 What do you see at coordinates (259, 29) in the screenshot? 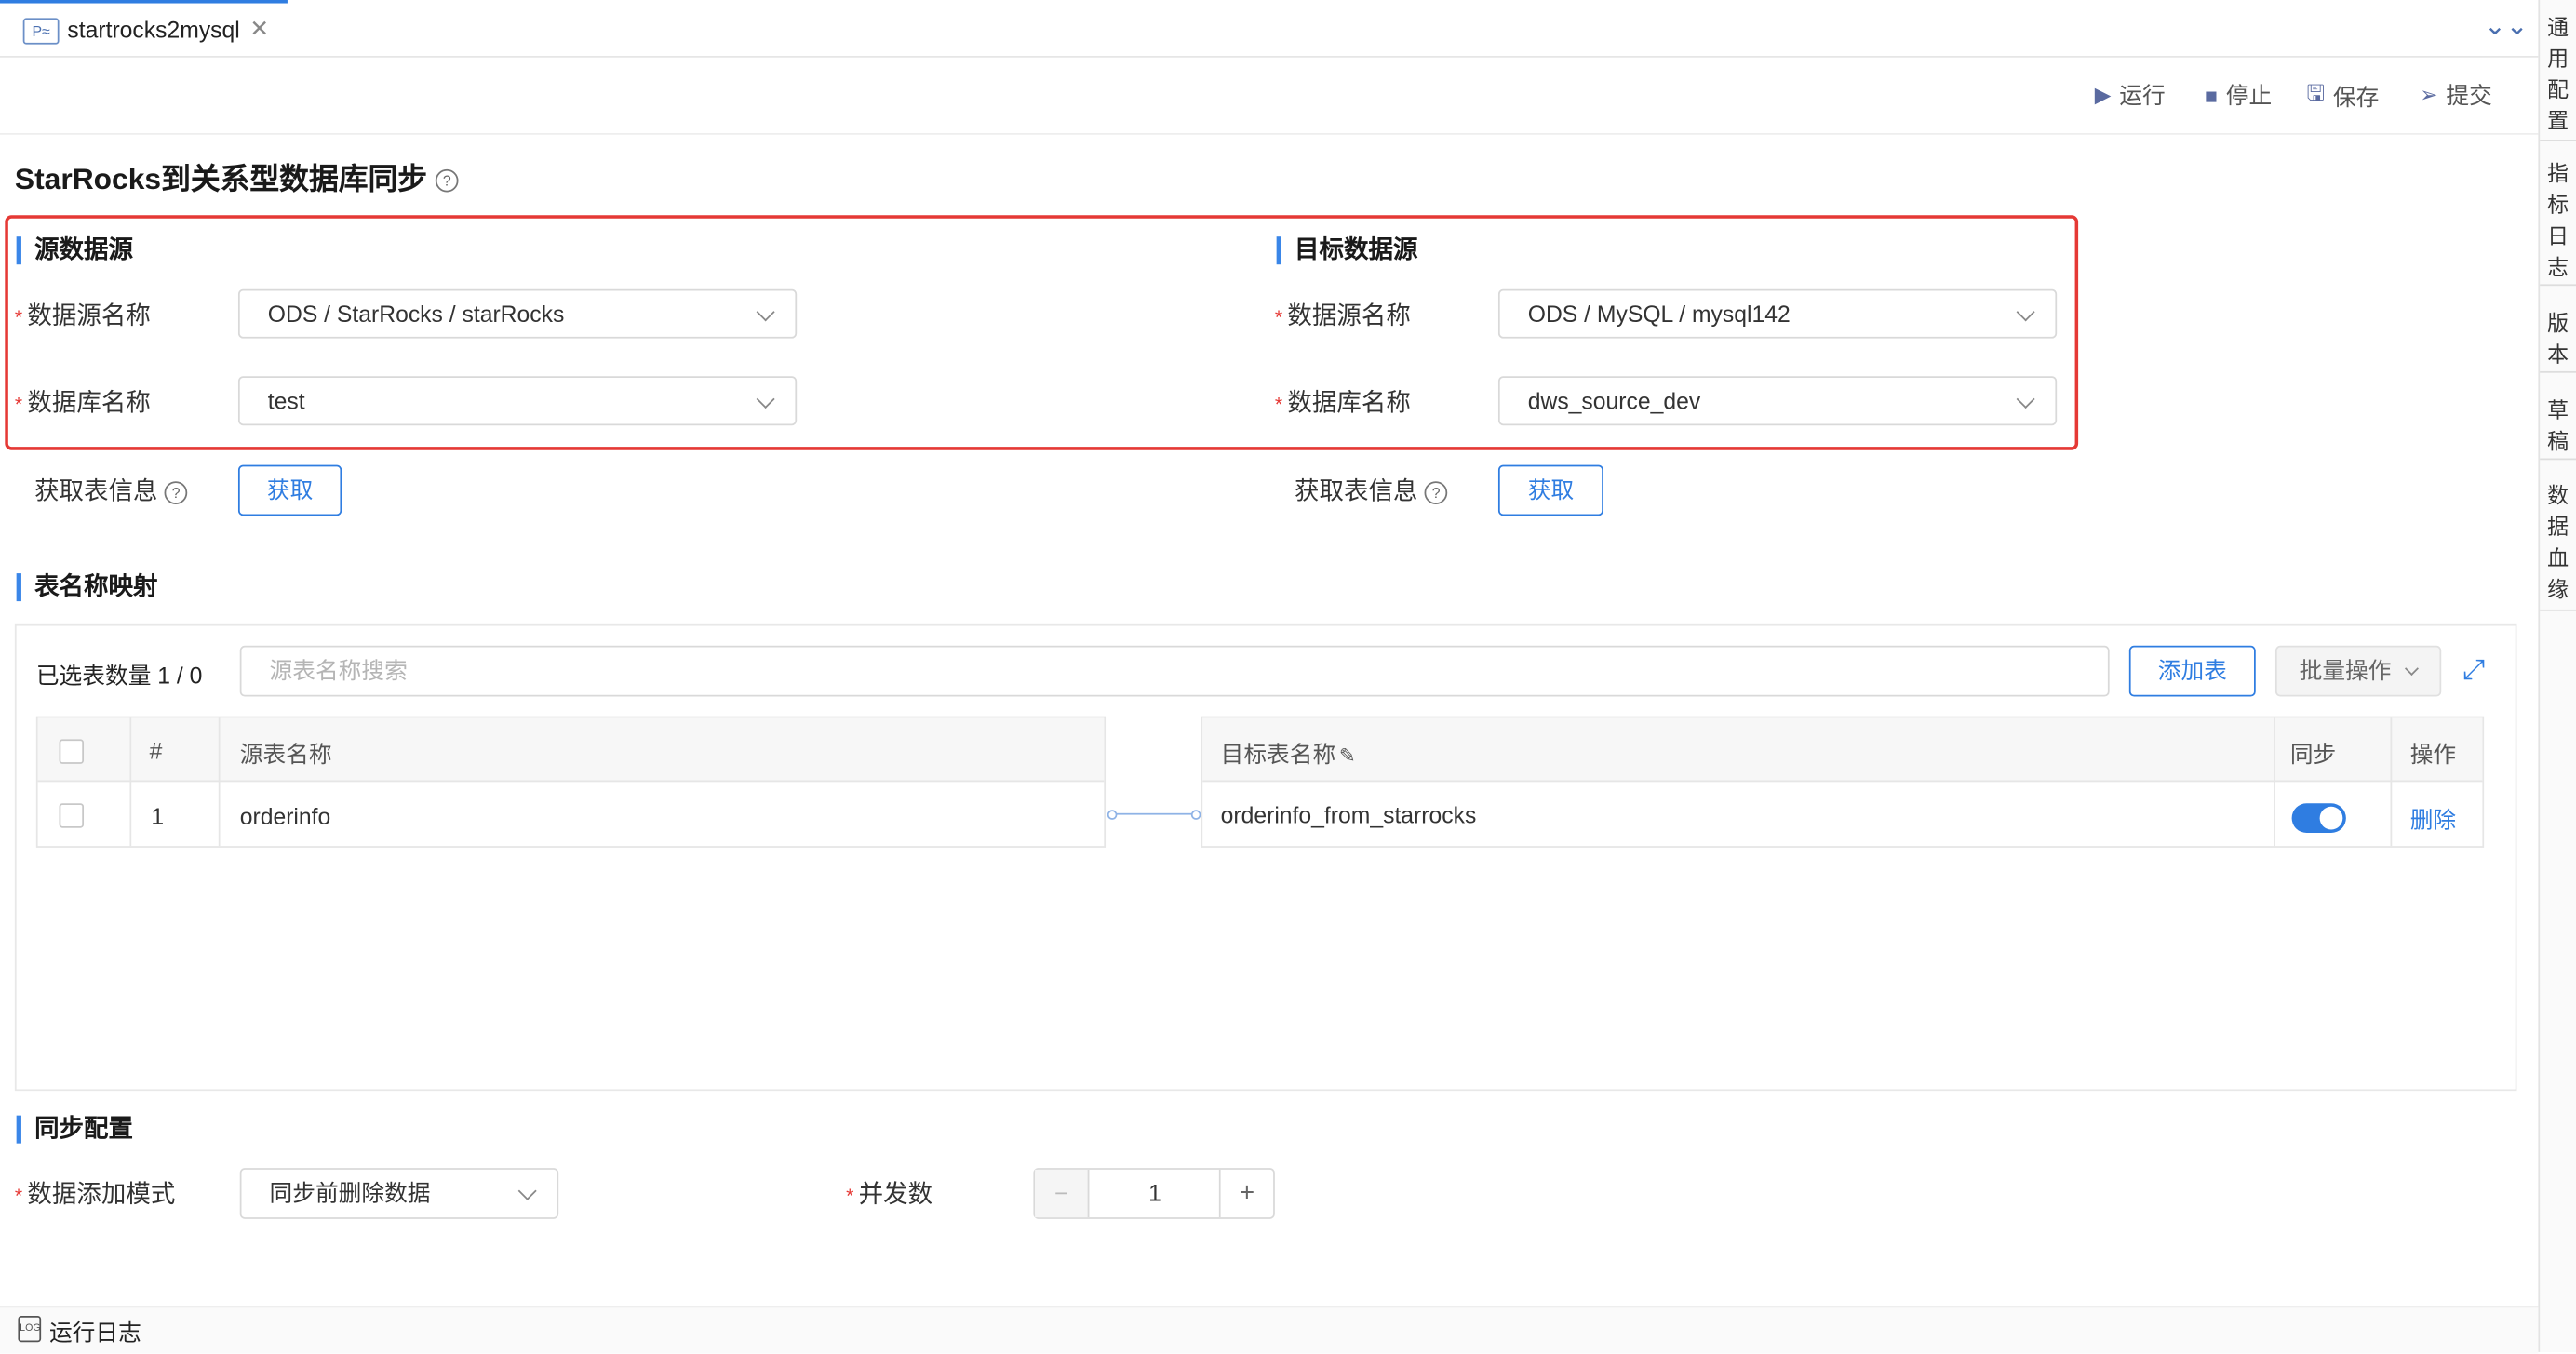
I see `close-icon: ✕` at bounding box center [259, 29].